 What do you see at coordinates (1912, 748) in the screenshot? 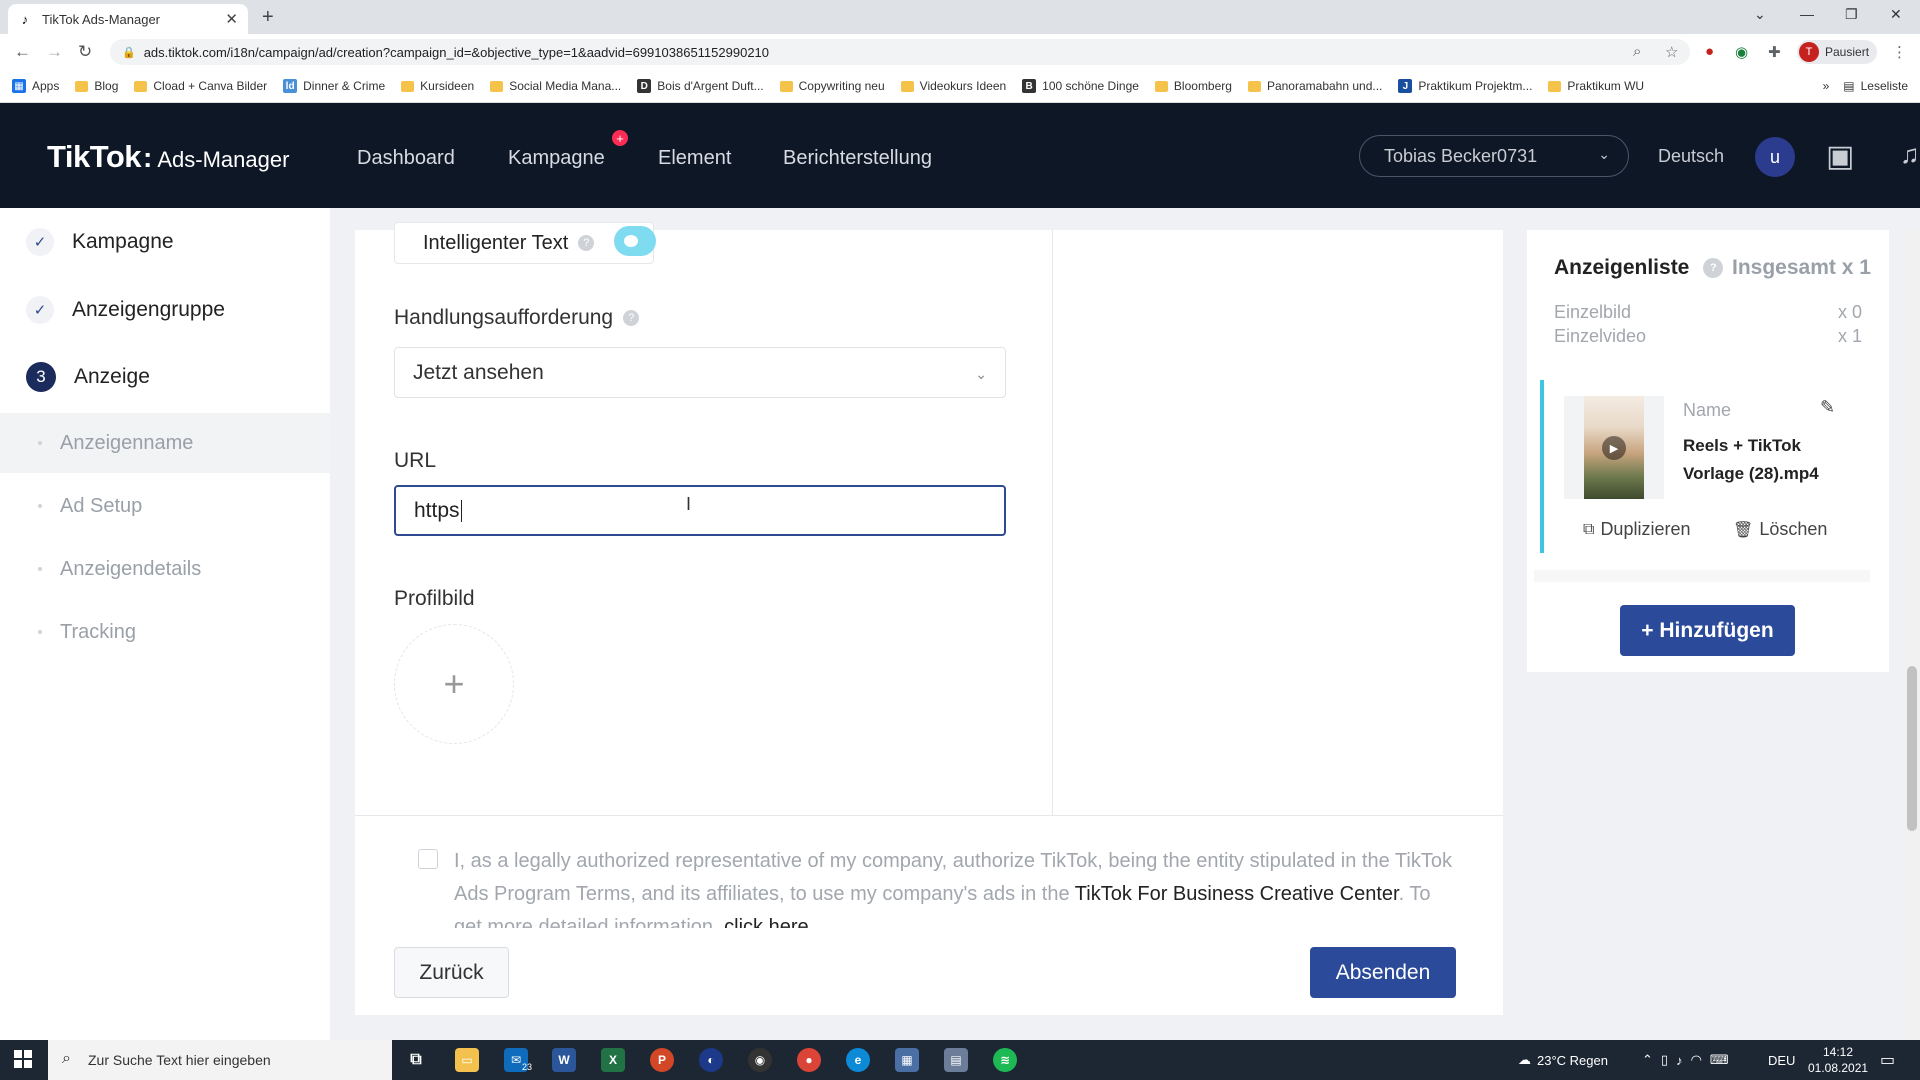
I see `scrollbar-thumb` at bounding box center [1912, 748].